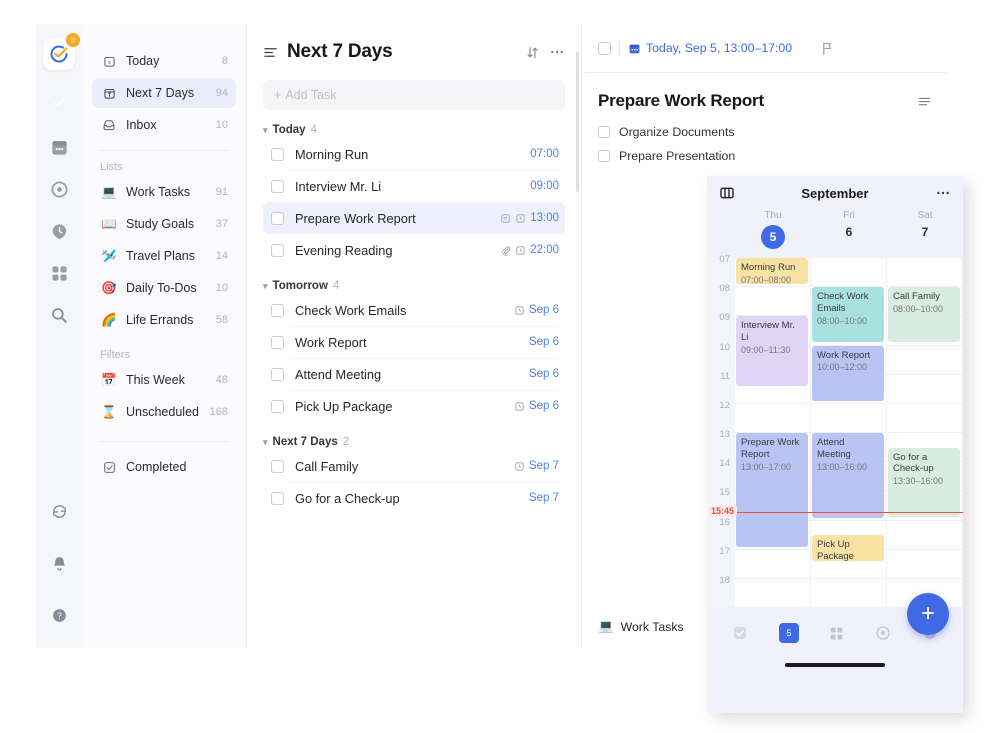  I want to click on task-group-header: ▾ Next 7 Days 2, so click(414, 442).